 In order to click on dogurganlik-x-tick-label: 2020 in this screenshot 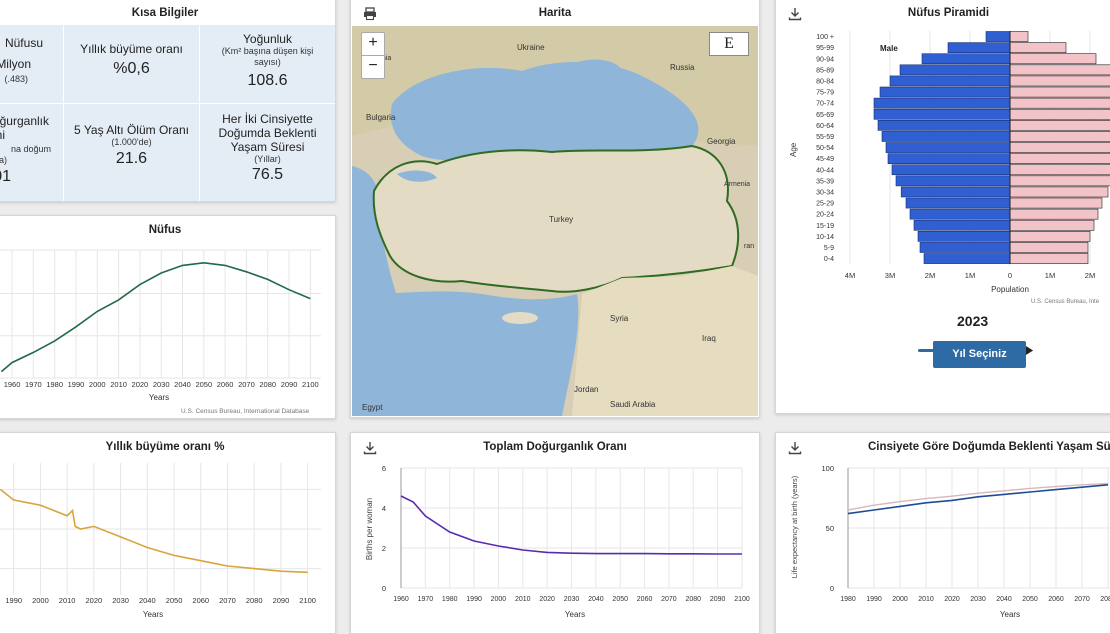, I will do `click(547, 599)`.